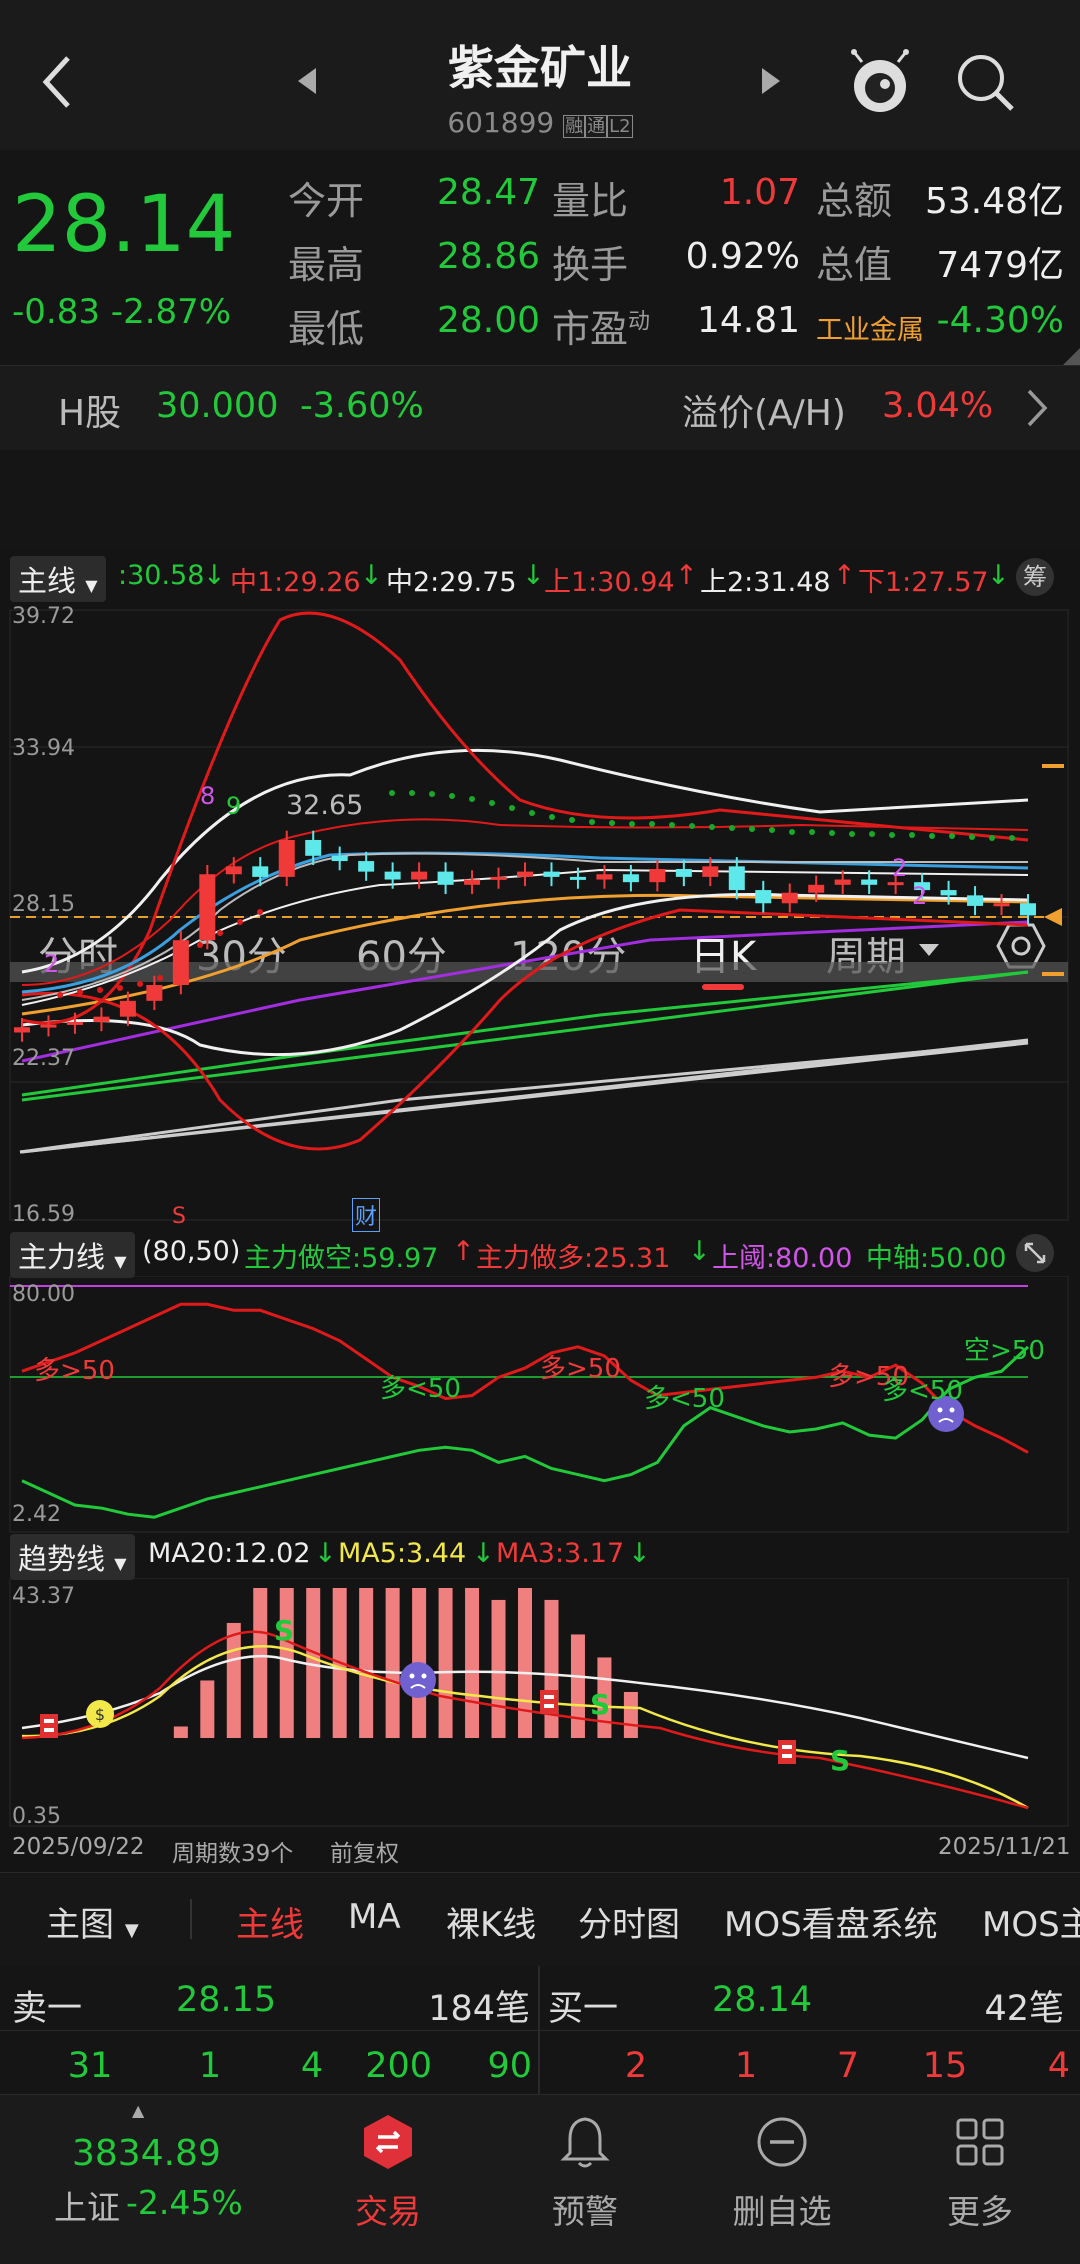 The height and width of the screenshot is (2264, 1080). I want to click on label-volume-ratio: 量比, so click(590, 201).